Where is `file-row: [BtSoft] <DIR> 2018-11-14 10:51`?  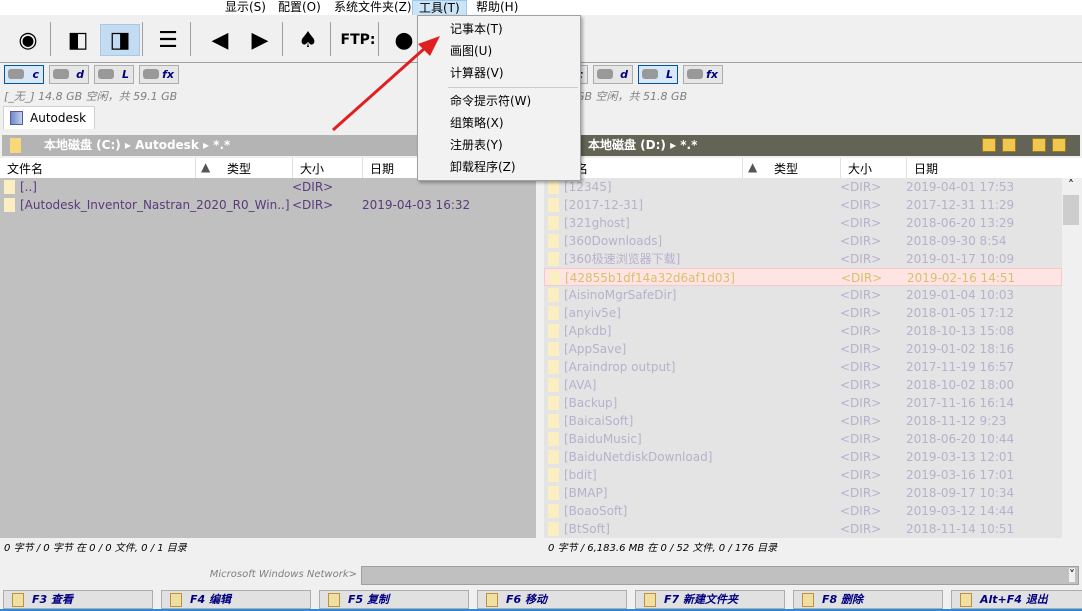 file-row: [BtSoft] <DIR> 2018-11-14 10:51 is located at coordinates (803, 529).